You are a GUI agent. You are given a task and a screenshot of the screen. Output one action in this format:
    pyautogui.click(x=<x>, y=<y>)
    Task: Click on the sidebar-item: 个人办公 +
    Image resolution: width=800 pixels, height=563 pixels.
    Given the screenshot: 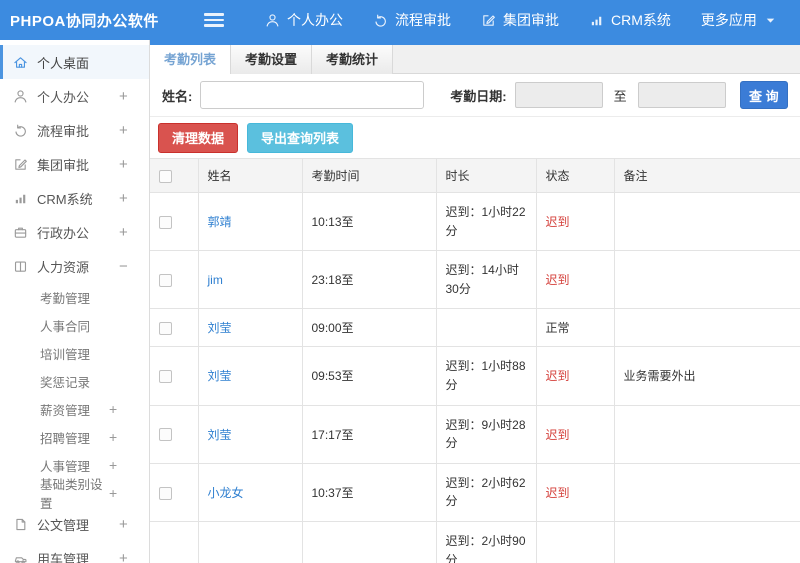 What is the action you would take?
    pyautogui.click(x=74, y=96)
    